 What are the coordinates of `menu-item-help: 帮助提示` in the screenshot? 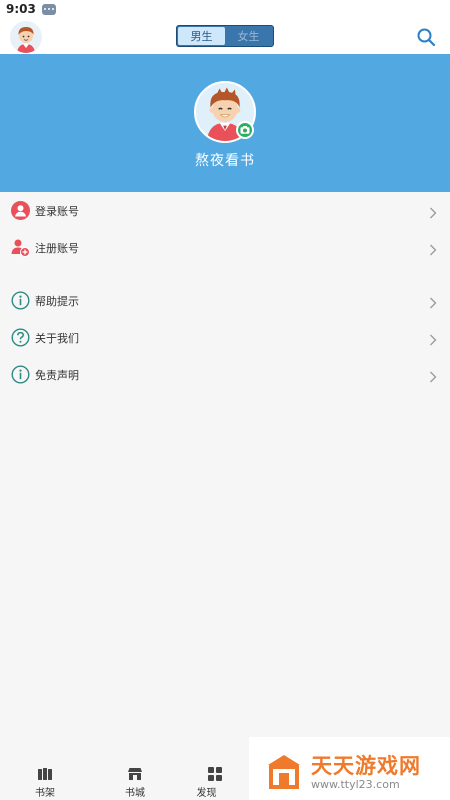 It's located at (225, 300).